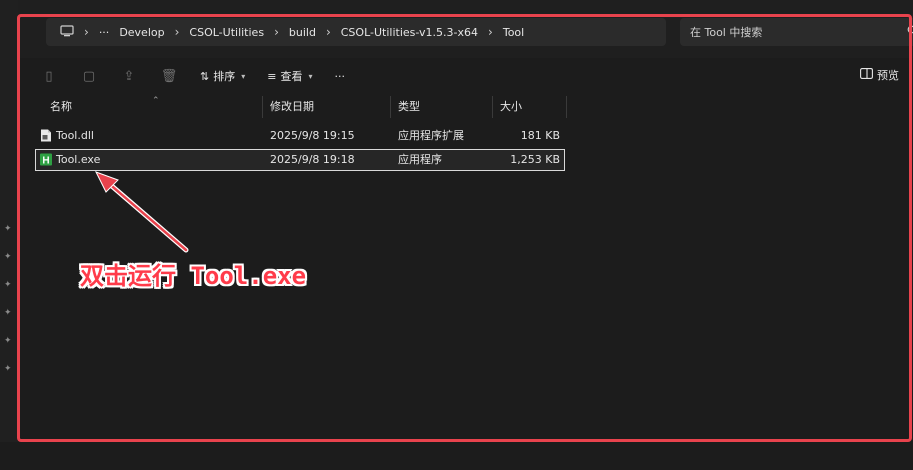  What do you see at coordinates (456, 456) in the screenshot?
I see `status-bar` at bounding box center [456, 456].